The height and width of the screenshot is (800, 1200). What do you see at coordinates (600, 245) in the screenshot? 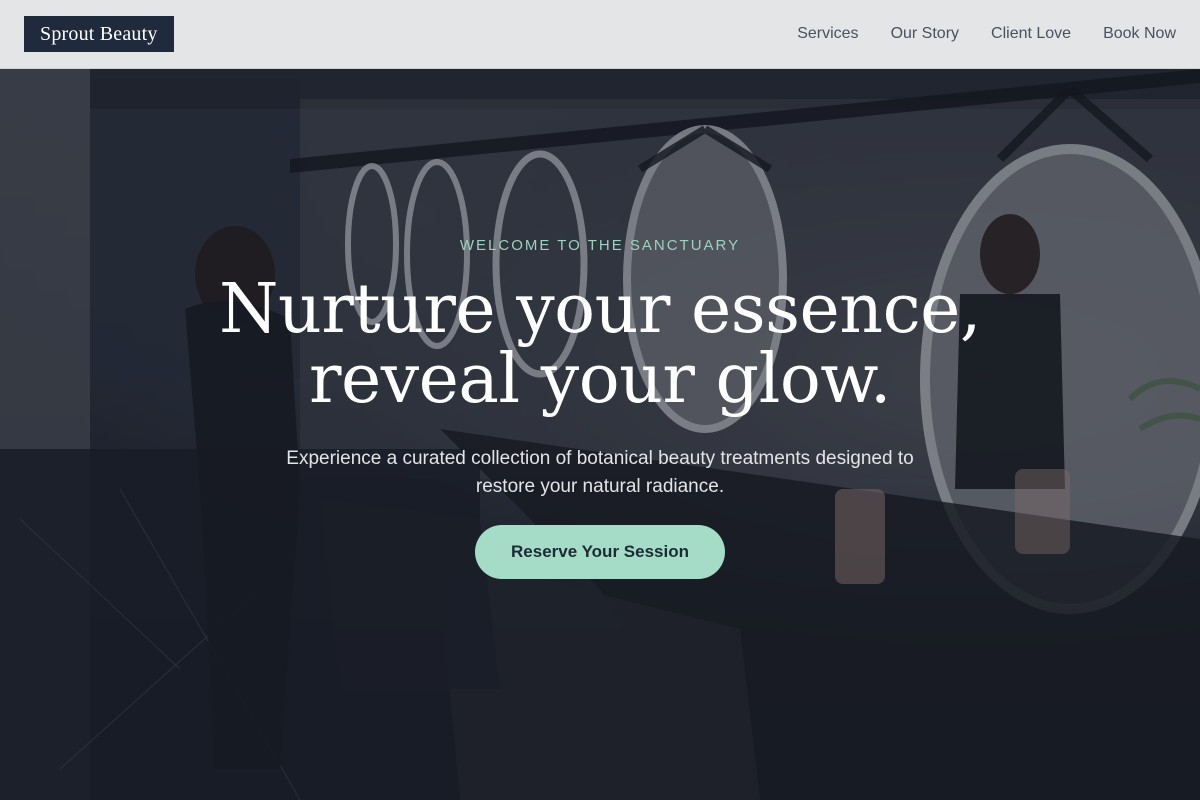
I see `hero-eyebrow: WELCOME TO THE SANCTUARY` at bounding box center [600, 245].